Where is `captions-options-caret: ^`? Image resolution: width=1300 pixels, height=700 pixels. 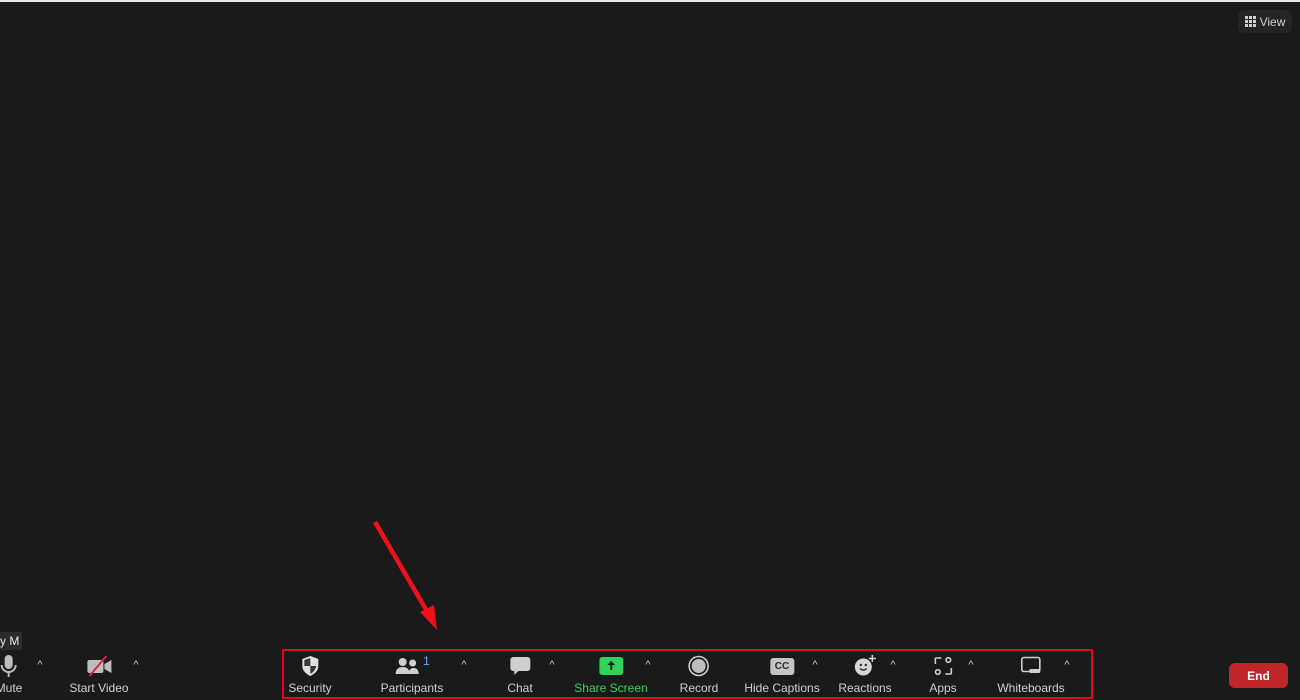
captions-options-caret: ^ is located at coordinates (814, 665).